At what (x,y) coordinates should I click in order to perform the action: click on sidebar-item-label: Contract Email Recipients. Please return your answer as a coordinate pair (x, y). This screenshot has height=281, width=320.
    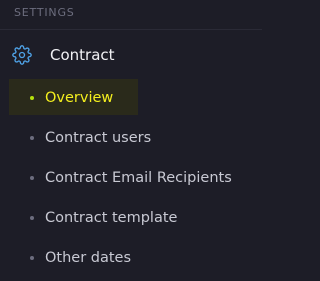
    Looking at the image, I should click on (138, 178).